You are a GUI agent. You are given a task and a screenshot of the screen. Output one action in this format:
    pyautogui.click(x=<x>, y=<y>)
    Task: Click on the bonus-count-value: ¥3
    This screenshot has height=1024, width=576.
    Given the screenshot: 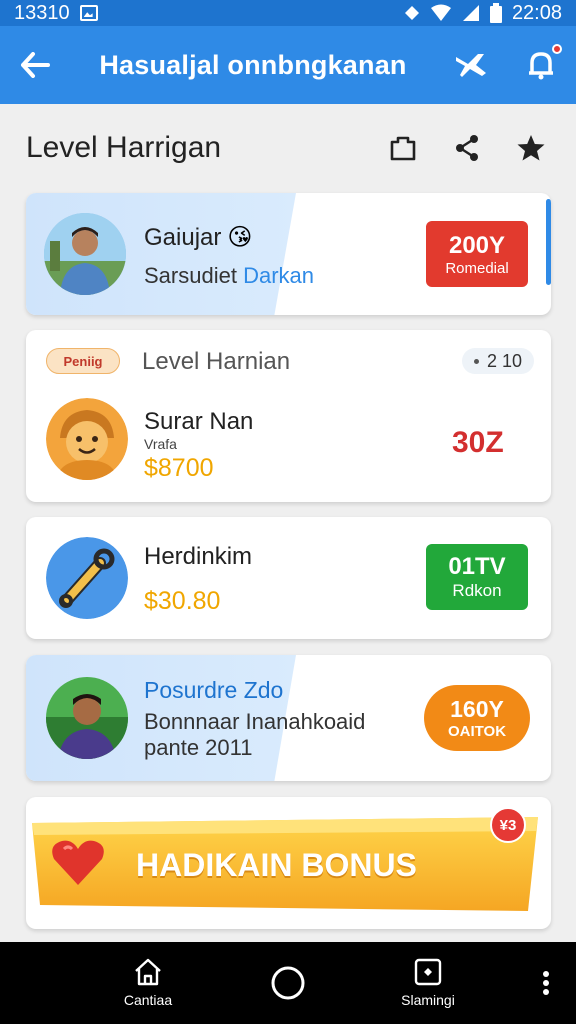 What is the action you would take?
    pyautogui.click(x=508, y=825)
    